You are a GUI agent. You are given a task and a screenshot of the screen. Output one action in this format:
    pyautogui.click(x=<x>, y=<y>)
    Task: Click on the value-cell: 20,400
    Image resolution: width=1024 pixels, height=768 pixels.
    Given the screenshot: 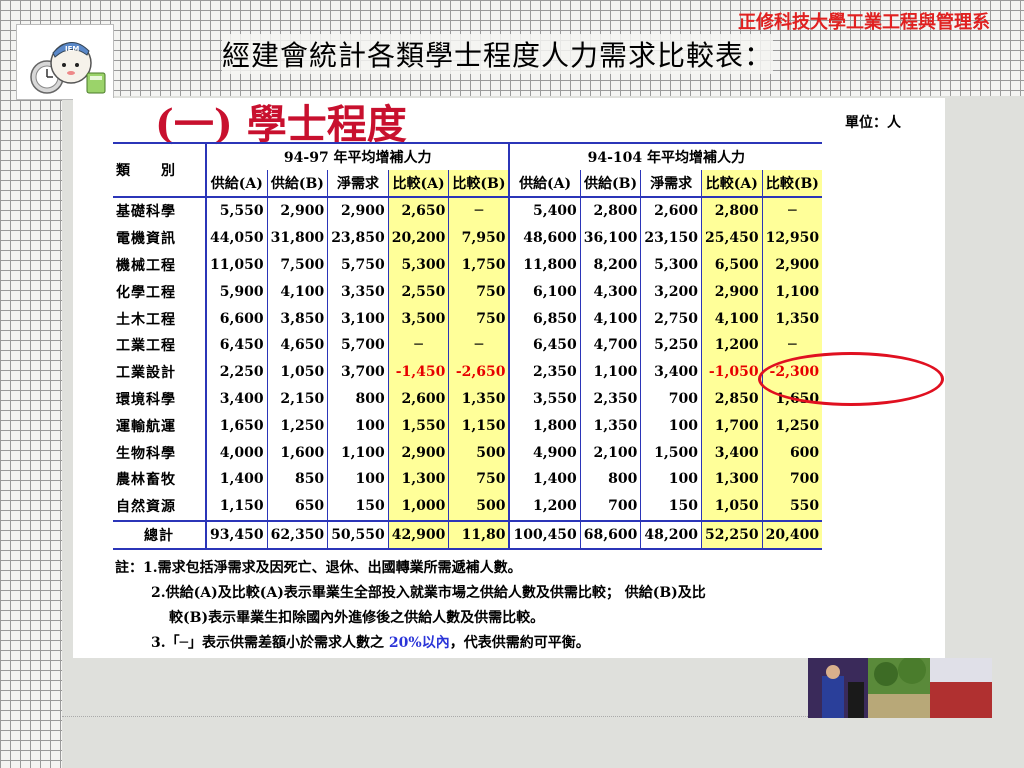 What is the action you would take?
    pyautogui.click(x=792, y=535)
    